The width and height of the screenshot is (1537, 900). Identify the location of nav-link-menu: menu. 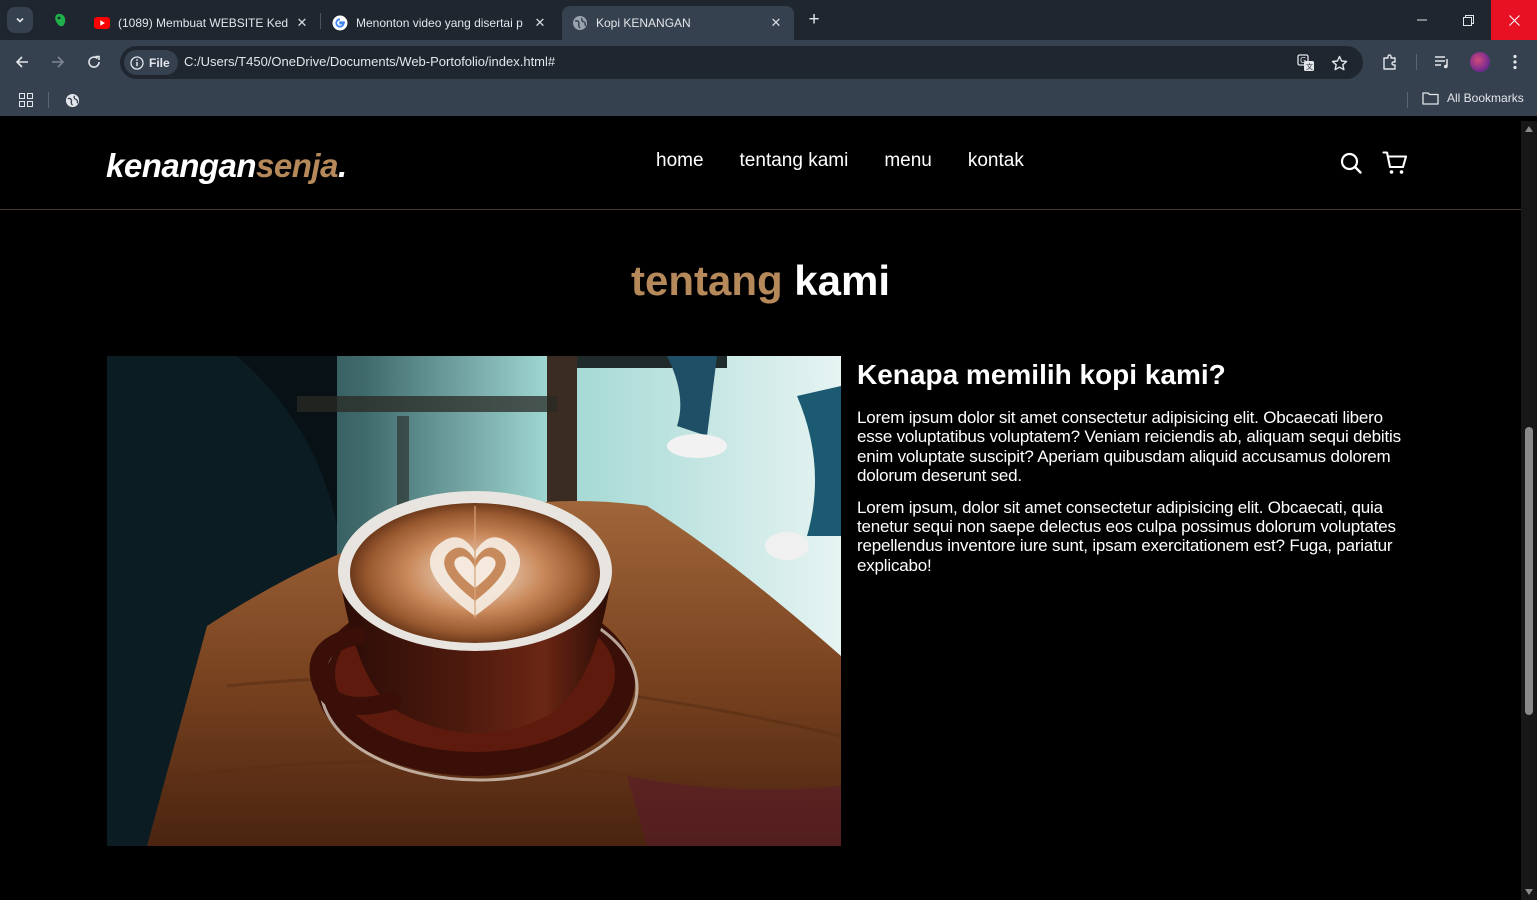
(908, 161).